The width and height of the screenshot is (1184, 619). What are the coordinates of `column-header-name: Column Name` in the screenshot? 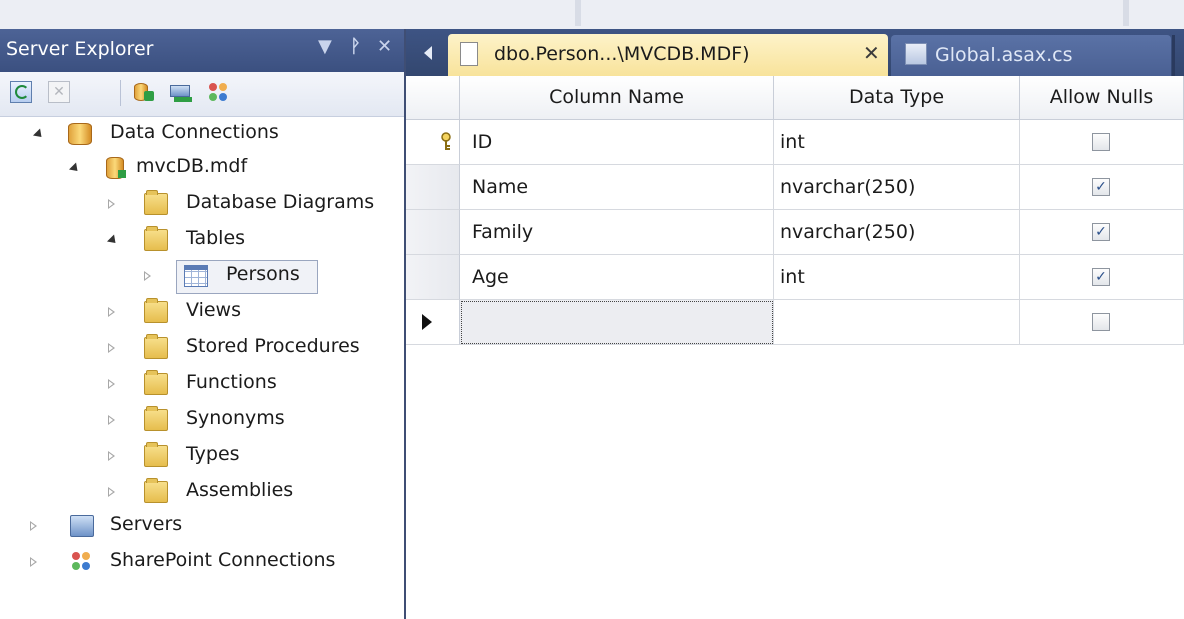 It's located at (617, 98).